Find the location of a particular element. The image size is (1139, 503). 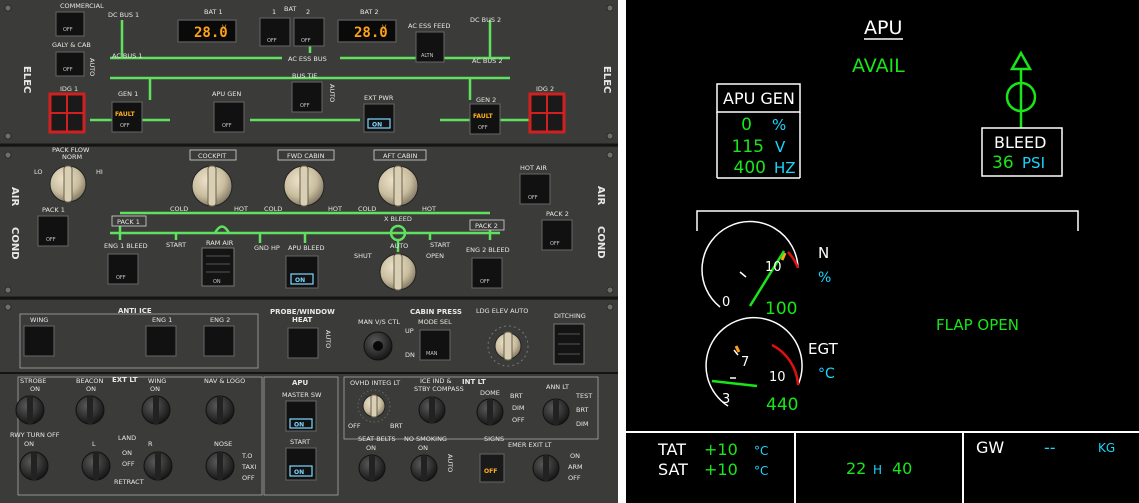

commercial-button: OFF is located at coordinates (70, 24).